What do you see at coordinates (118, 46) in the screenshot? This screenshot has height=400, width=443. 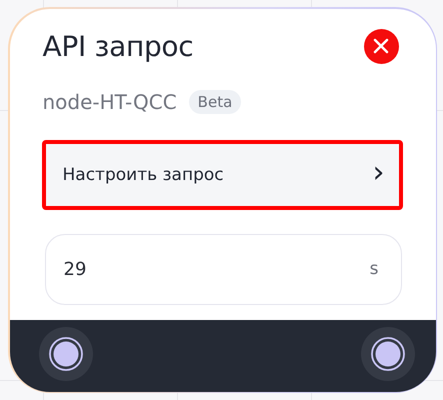 I see `node-title: API запрос` at bounding box center [118, 46].